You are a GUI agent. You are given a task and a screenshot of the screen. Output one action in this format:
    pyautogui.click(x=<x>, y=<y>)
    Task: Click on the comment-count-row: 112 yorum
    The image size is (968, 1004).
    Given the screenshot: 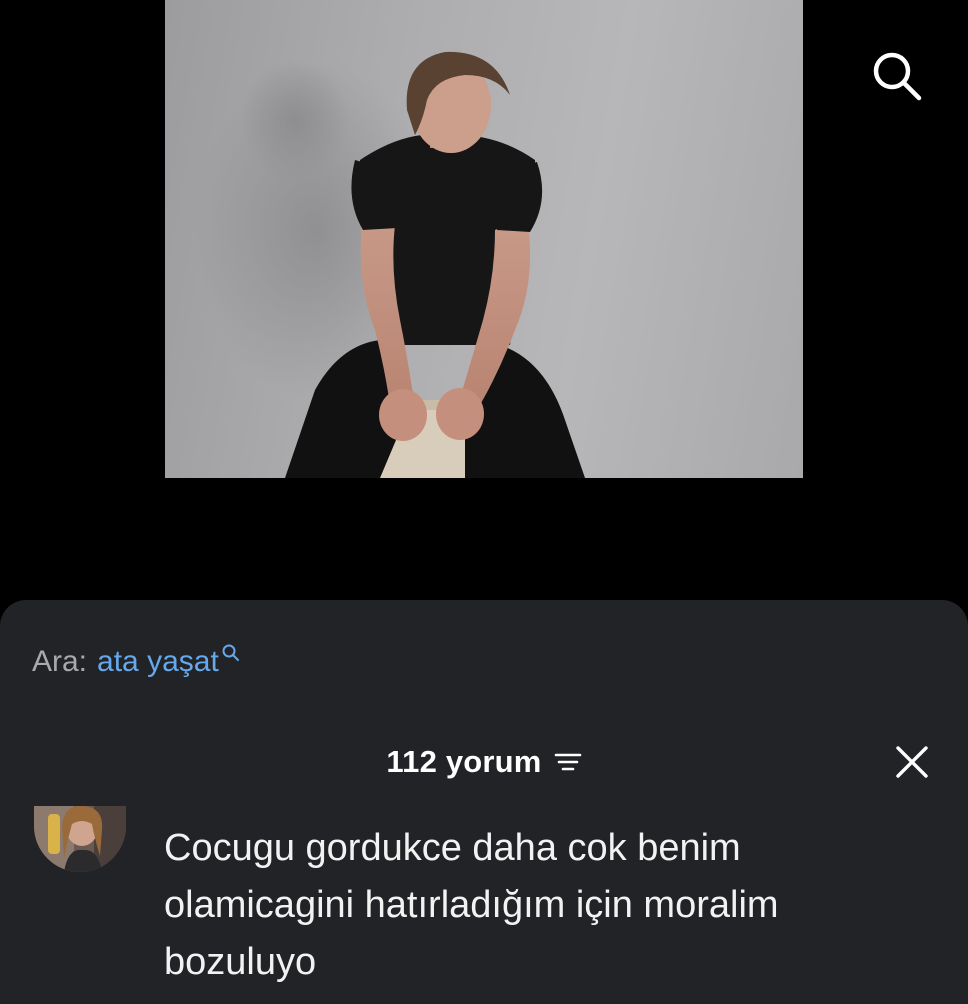 What is the action you would take?
    pyautogui.click(x=484, y=762)
    